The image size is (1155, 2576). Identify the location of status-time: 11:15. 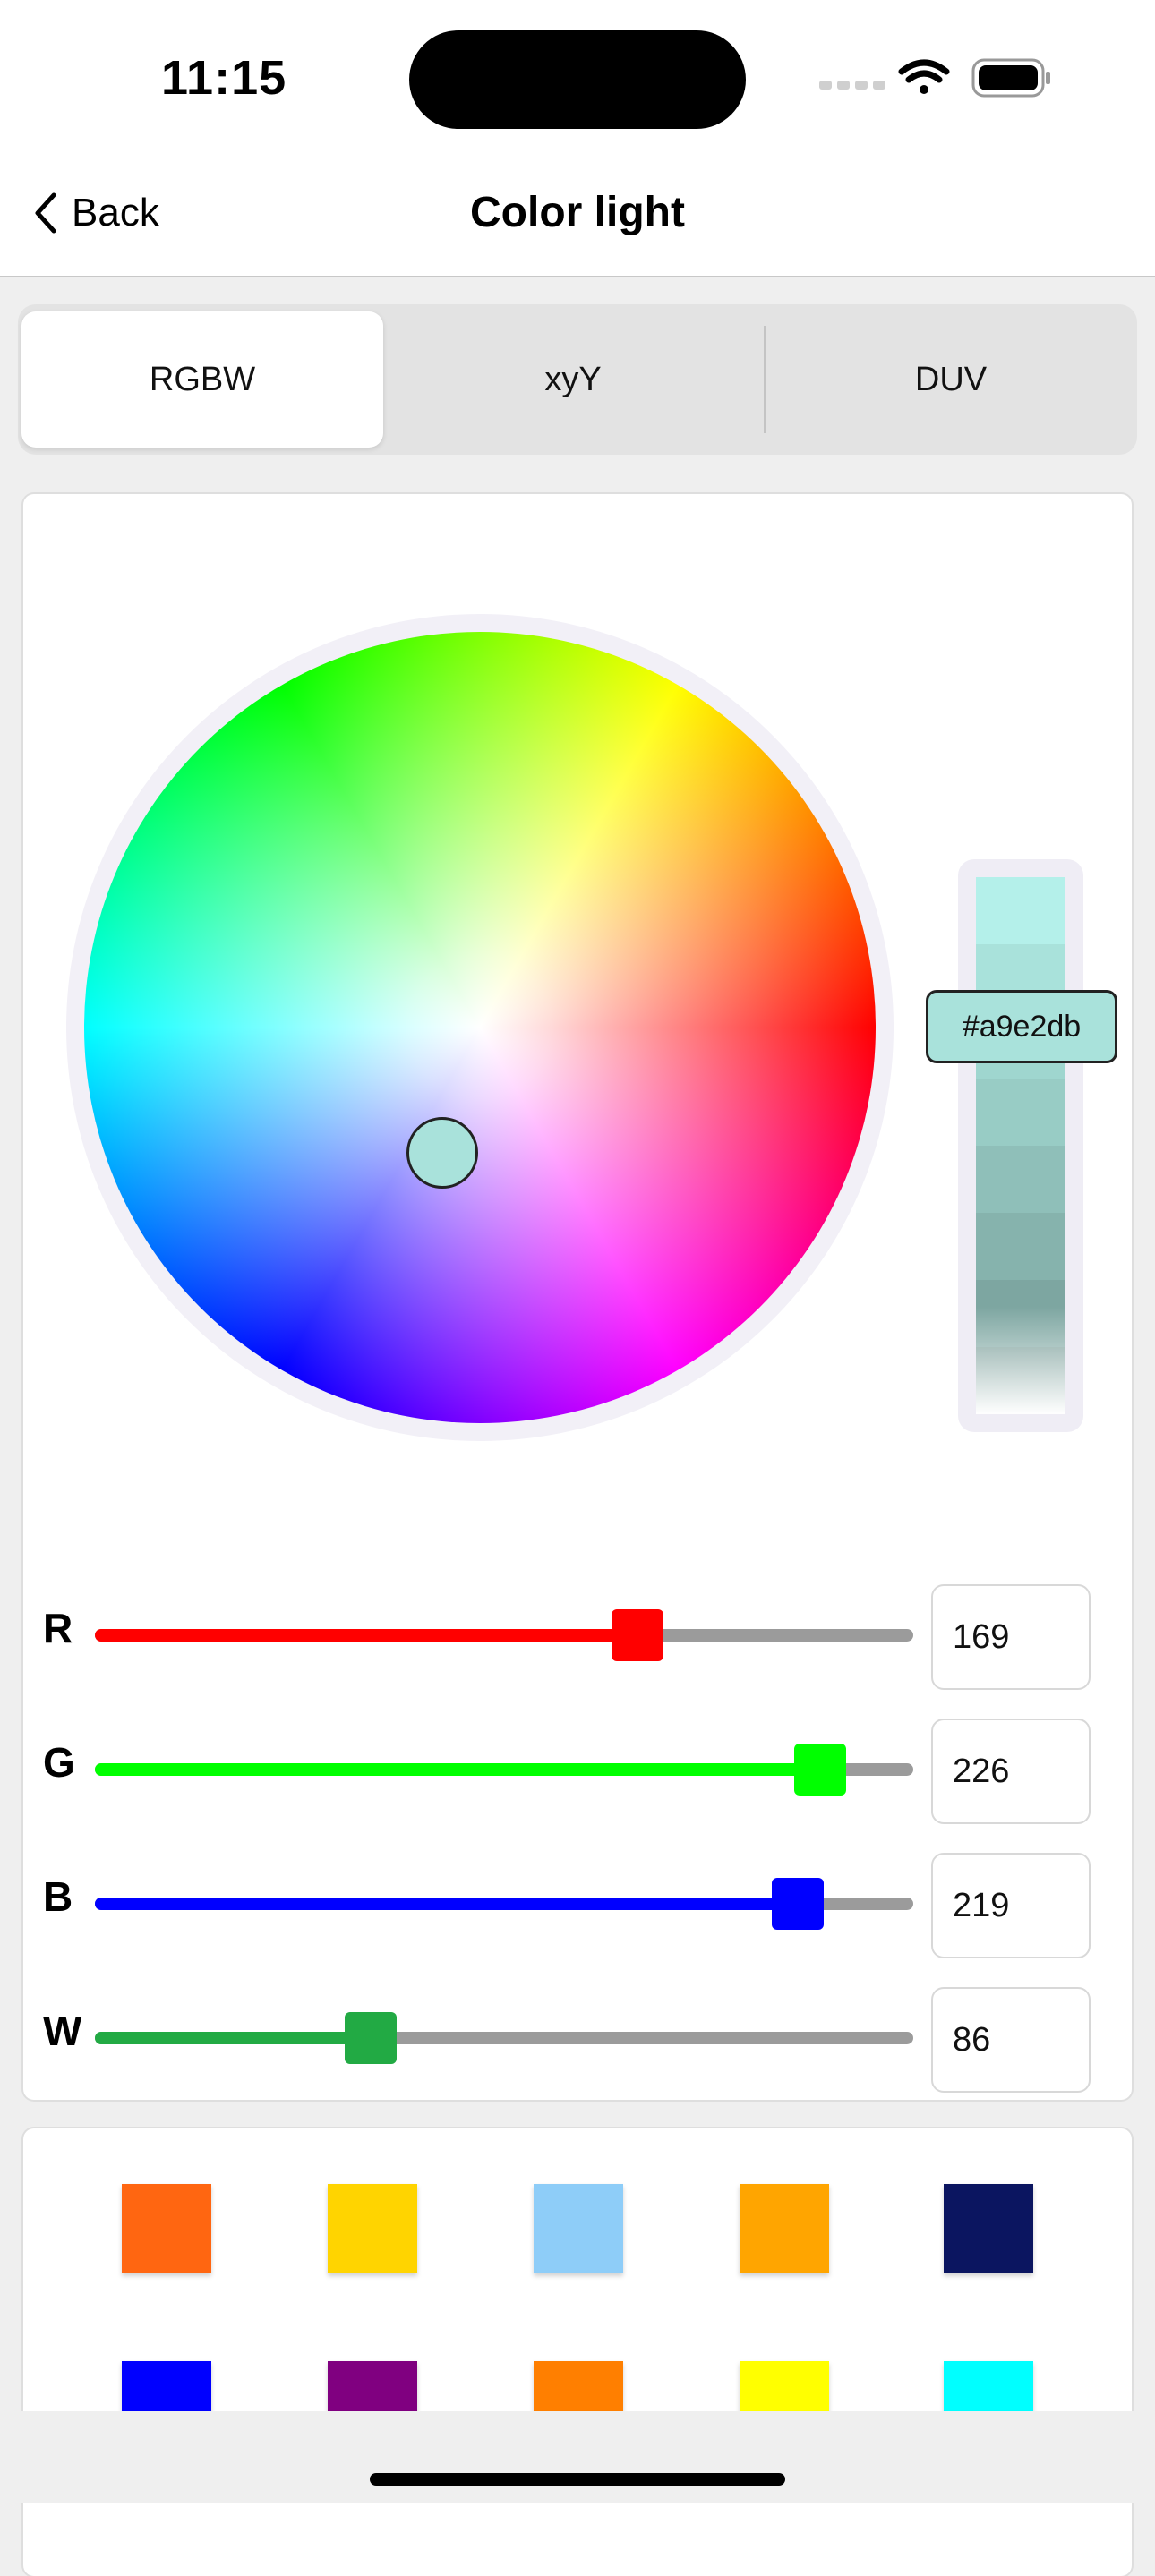
(224, 78).